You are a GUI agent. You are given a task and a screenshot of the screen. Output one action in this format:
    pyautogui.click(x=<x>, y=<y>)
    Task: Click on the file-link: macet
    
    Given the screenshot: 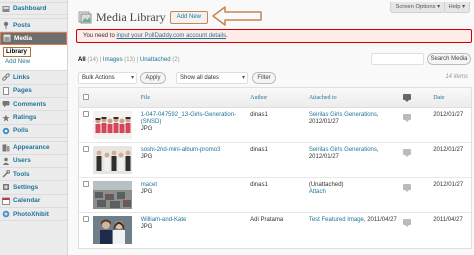 What is the action you would take?
    pyautogui.click(x=149, y=185)
    